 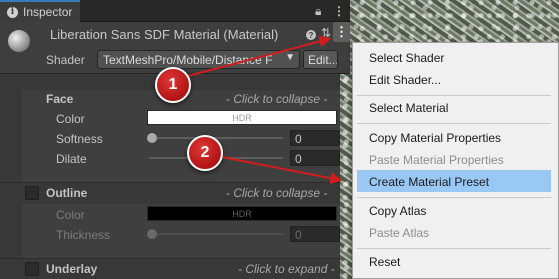 What do you see at coordinates (318, 11) in the screenshot?
I see `lock-icon: 🔒︎` at bounding box center [318, 11].